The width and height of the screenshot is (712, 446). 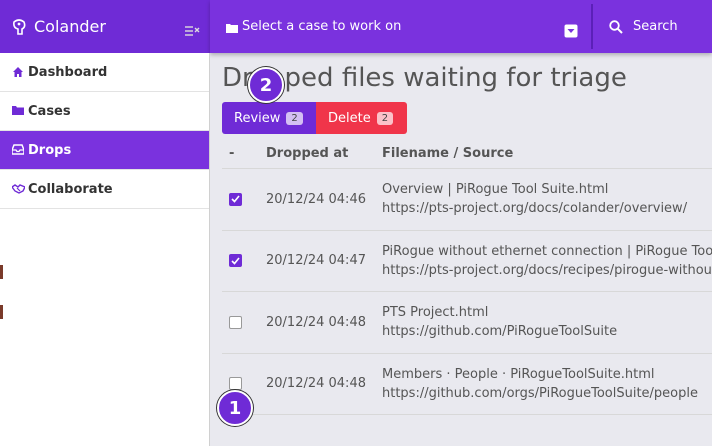 I want to click on delete-button-label: Delete, so click(x=349, y=118).